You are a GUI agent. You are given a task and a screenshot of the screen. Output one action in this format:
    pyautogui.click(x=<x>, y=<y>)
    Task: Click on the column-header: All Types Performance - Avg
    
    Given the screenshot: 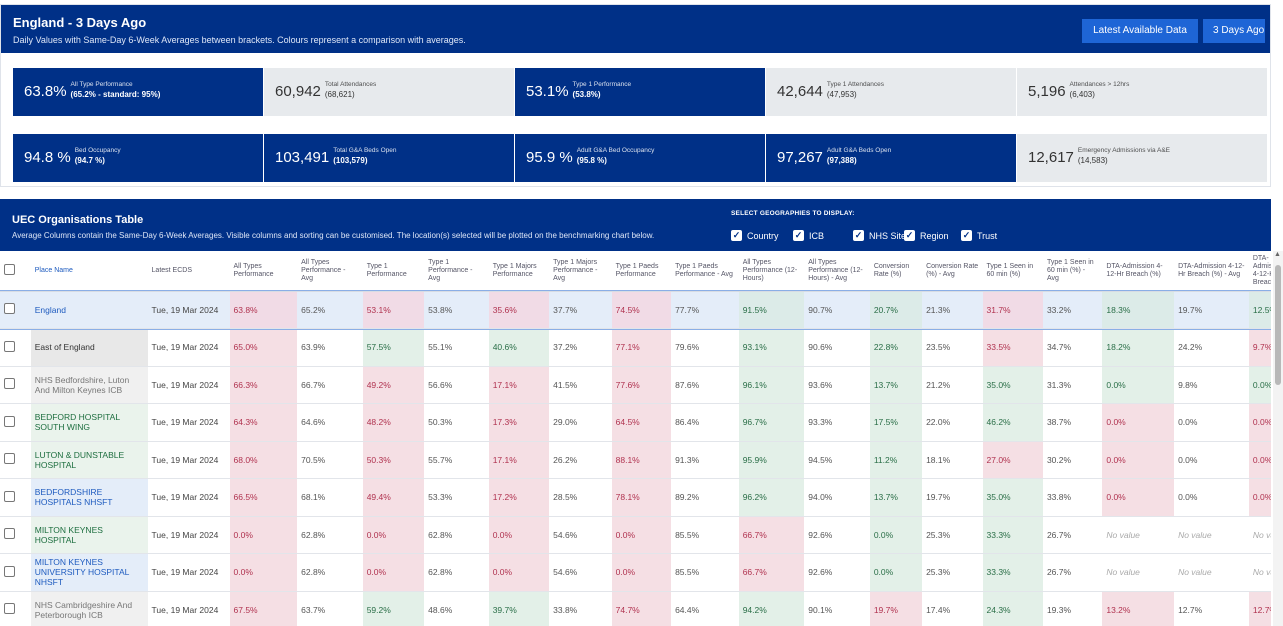 What is the action you would take?
    pyautogui.click(x=330, y=271)
    